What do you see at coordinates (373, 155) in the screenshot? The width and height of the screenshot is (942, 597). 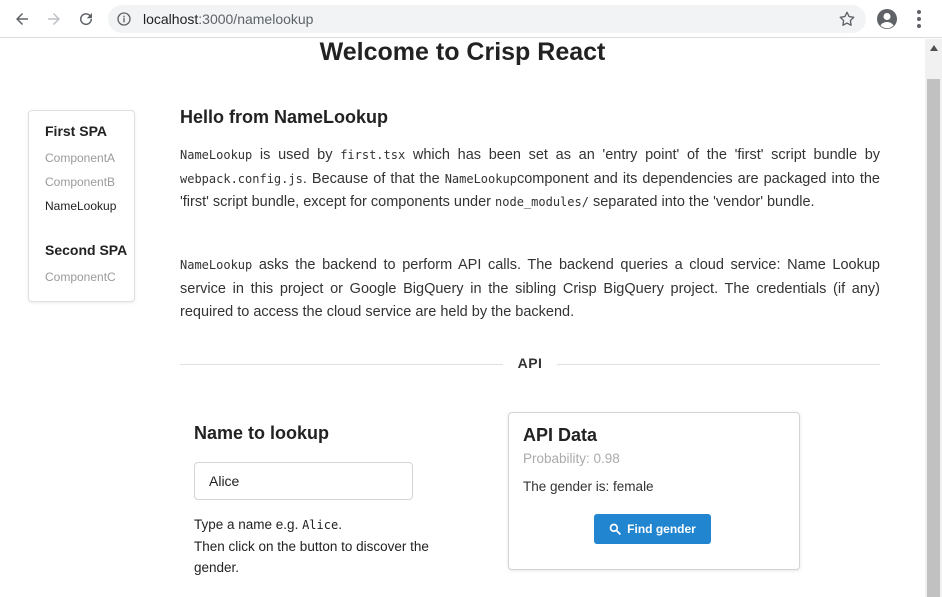 I see `code-first-tsx: first.tsx` at bounding box center [373, 155].